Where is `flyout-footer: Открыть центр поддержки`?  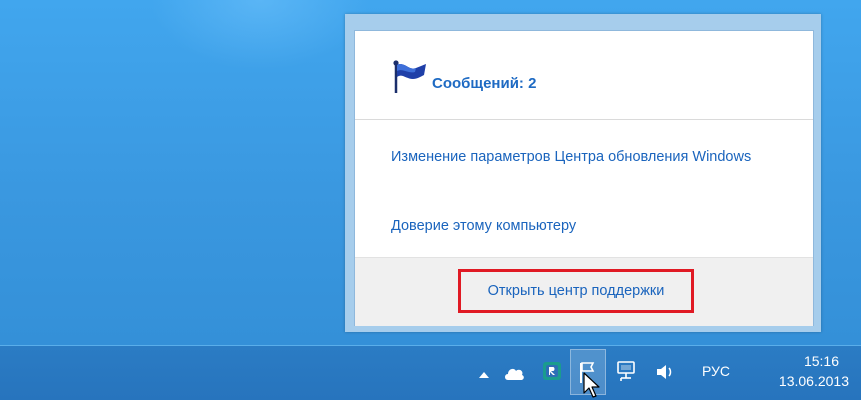 flyout-footer: Открыть центр поддержки is located at coordinates (584, 291).